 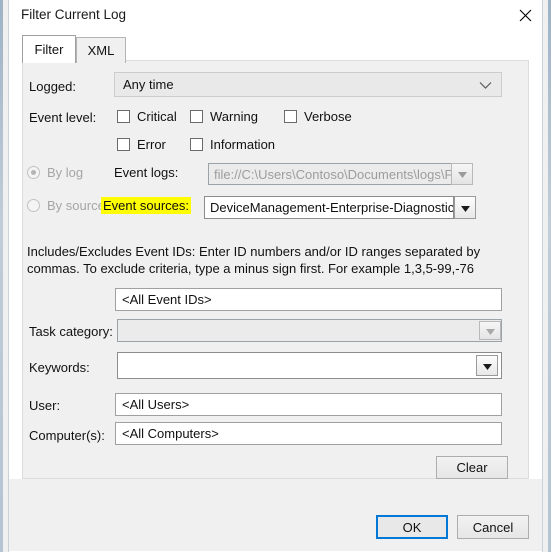 What do you see at coordinates (71, 331) in the screenshot?
I see `task-category-label: Task category:` at bounding box center [71, 331].